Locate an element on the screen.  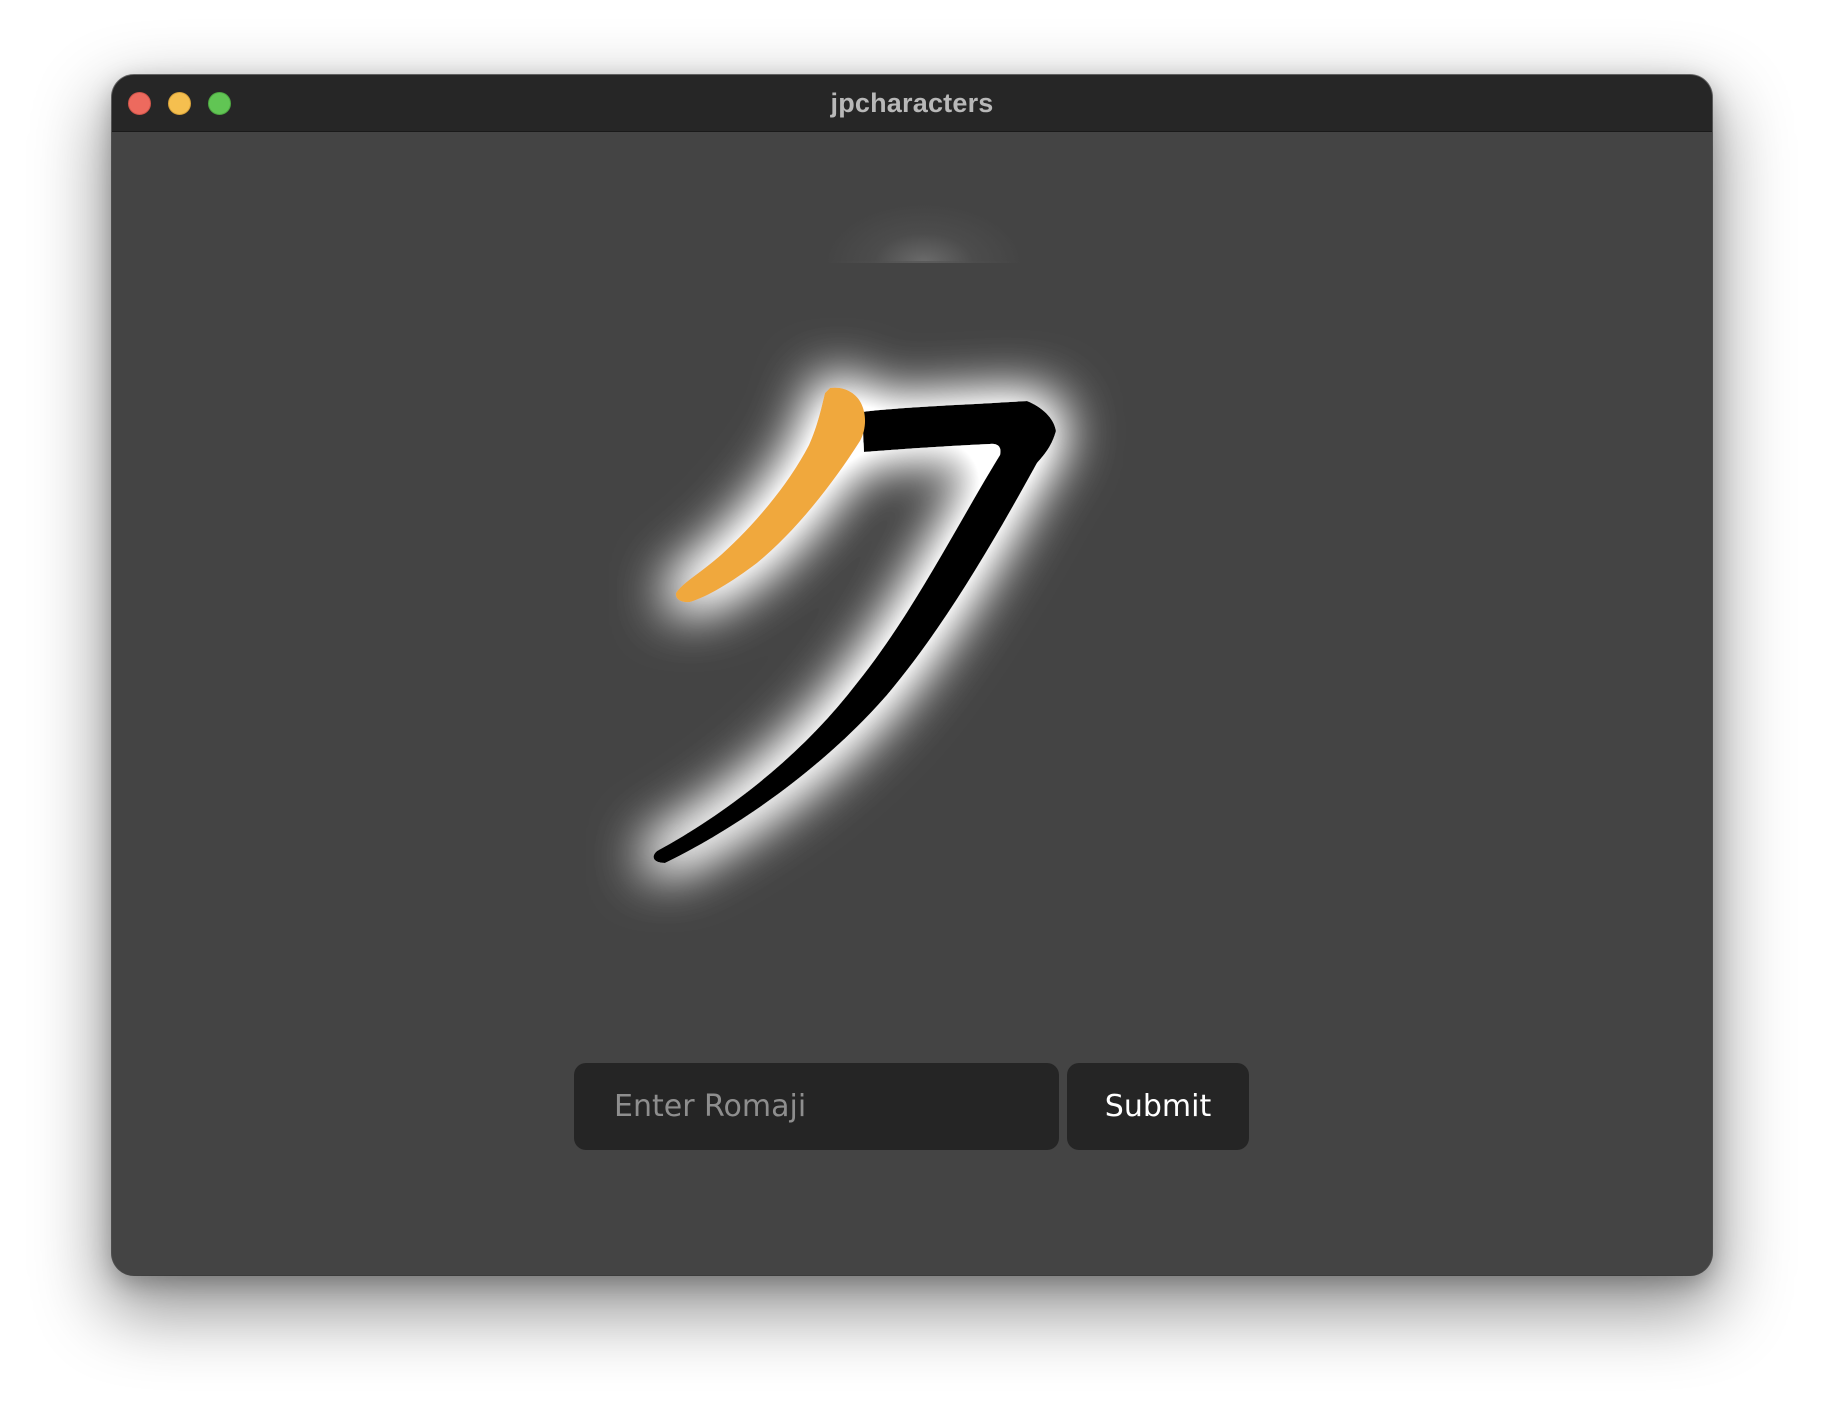
submit-button: Submit is located at coordinates (1158, 1106).